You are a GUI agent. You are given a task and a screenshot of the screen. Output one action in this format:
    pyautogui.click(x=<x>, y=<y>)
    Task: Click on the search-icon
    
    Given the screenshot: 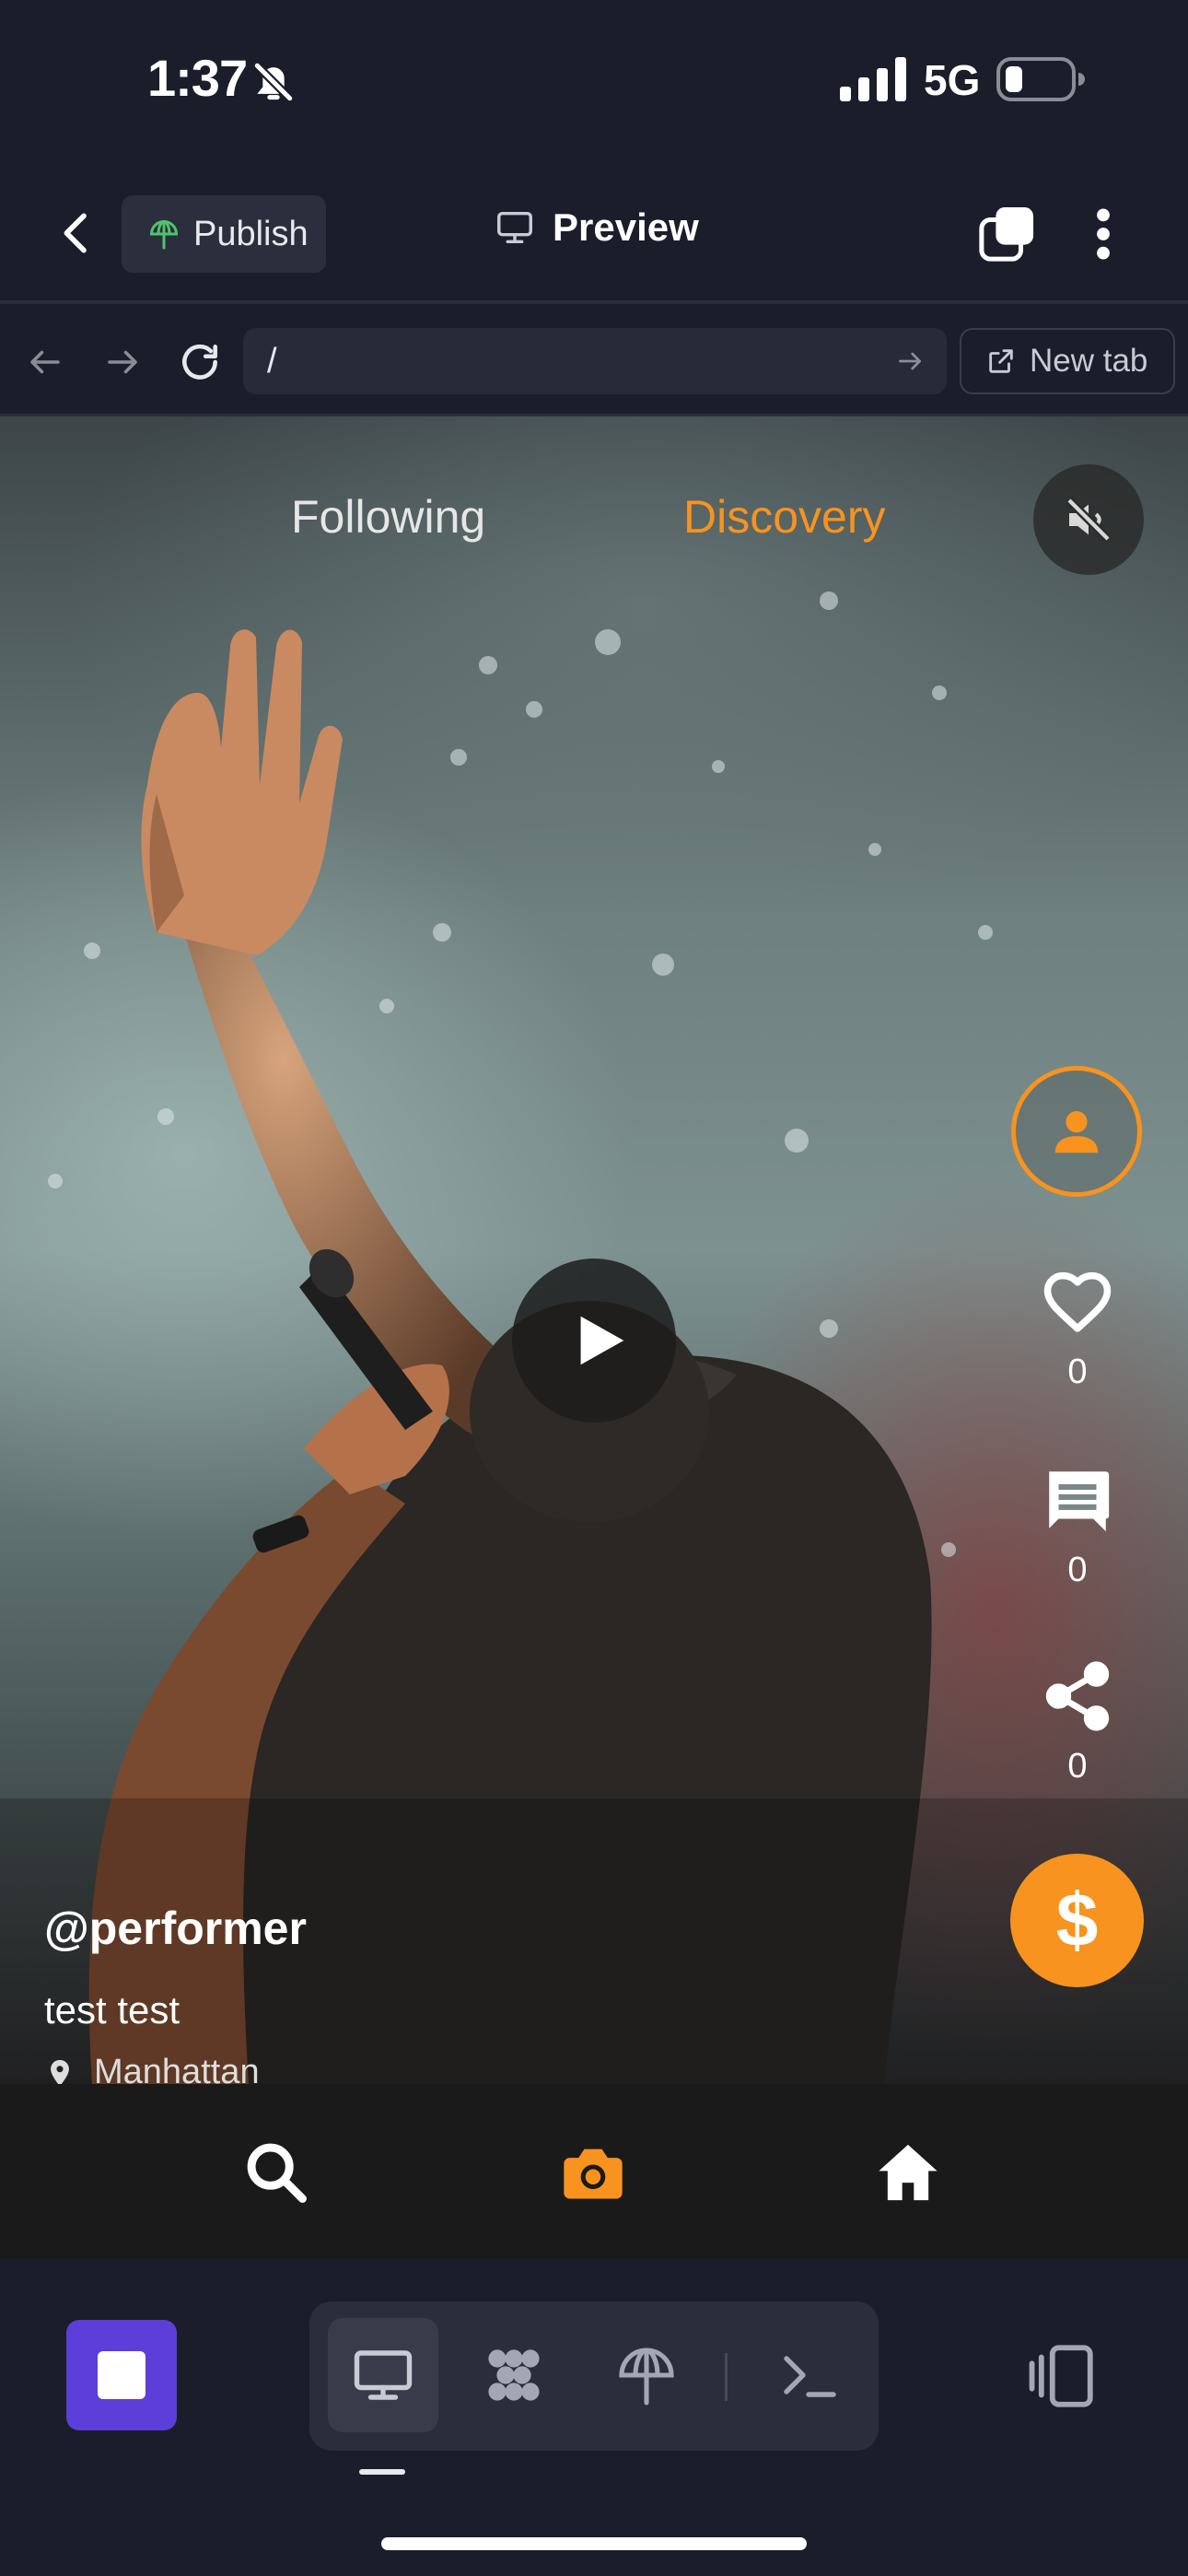 What is the action you would take?
    pyautogui.click(x=276, y=2172)
    